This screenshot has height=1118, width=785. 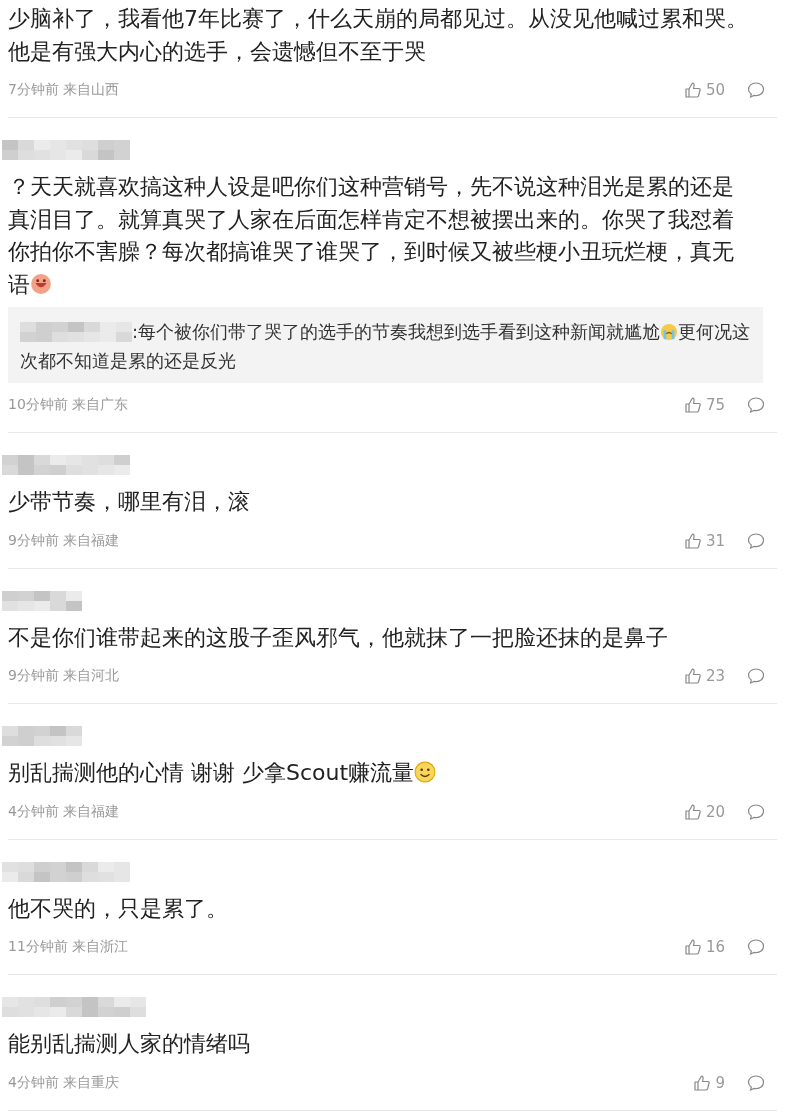 What do you see at coordinates (90, 676) in the screenshot?
I see `comment-location: 来自河北` at bounding box center [90, 676].